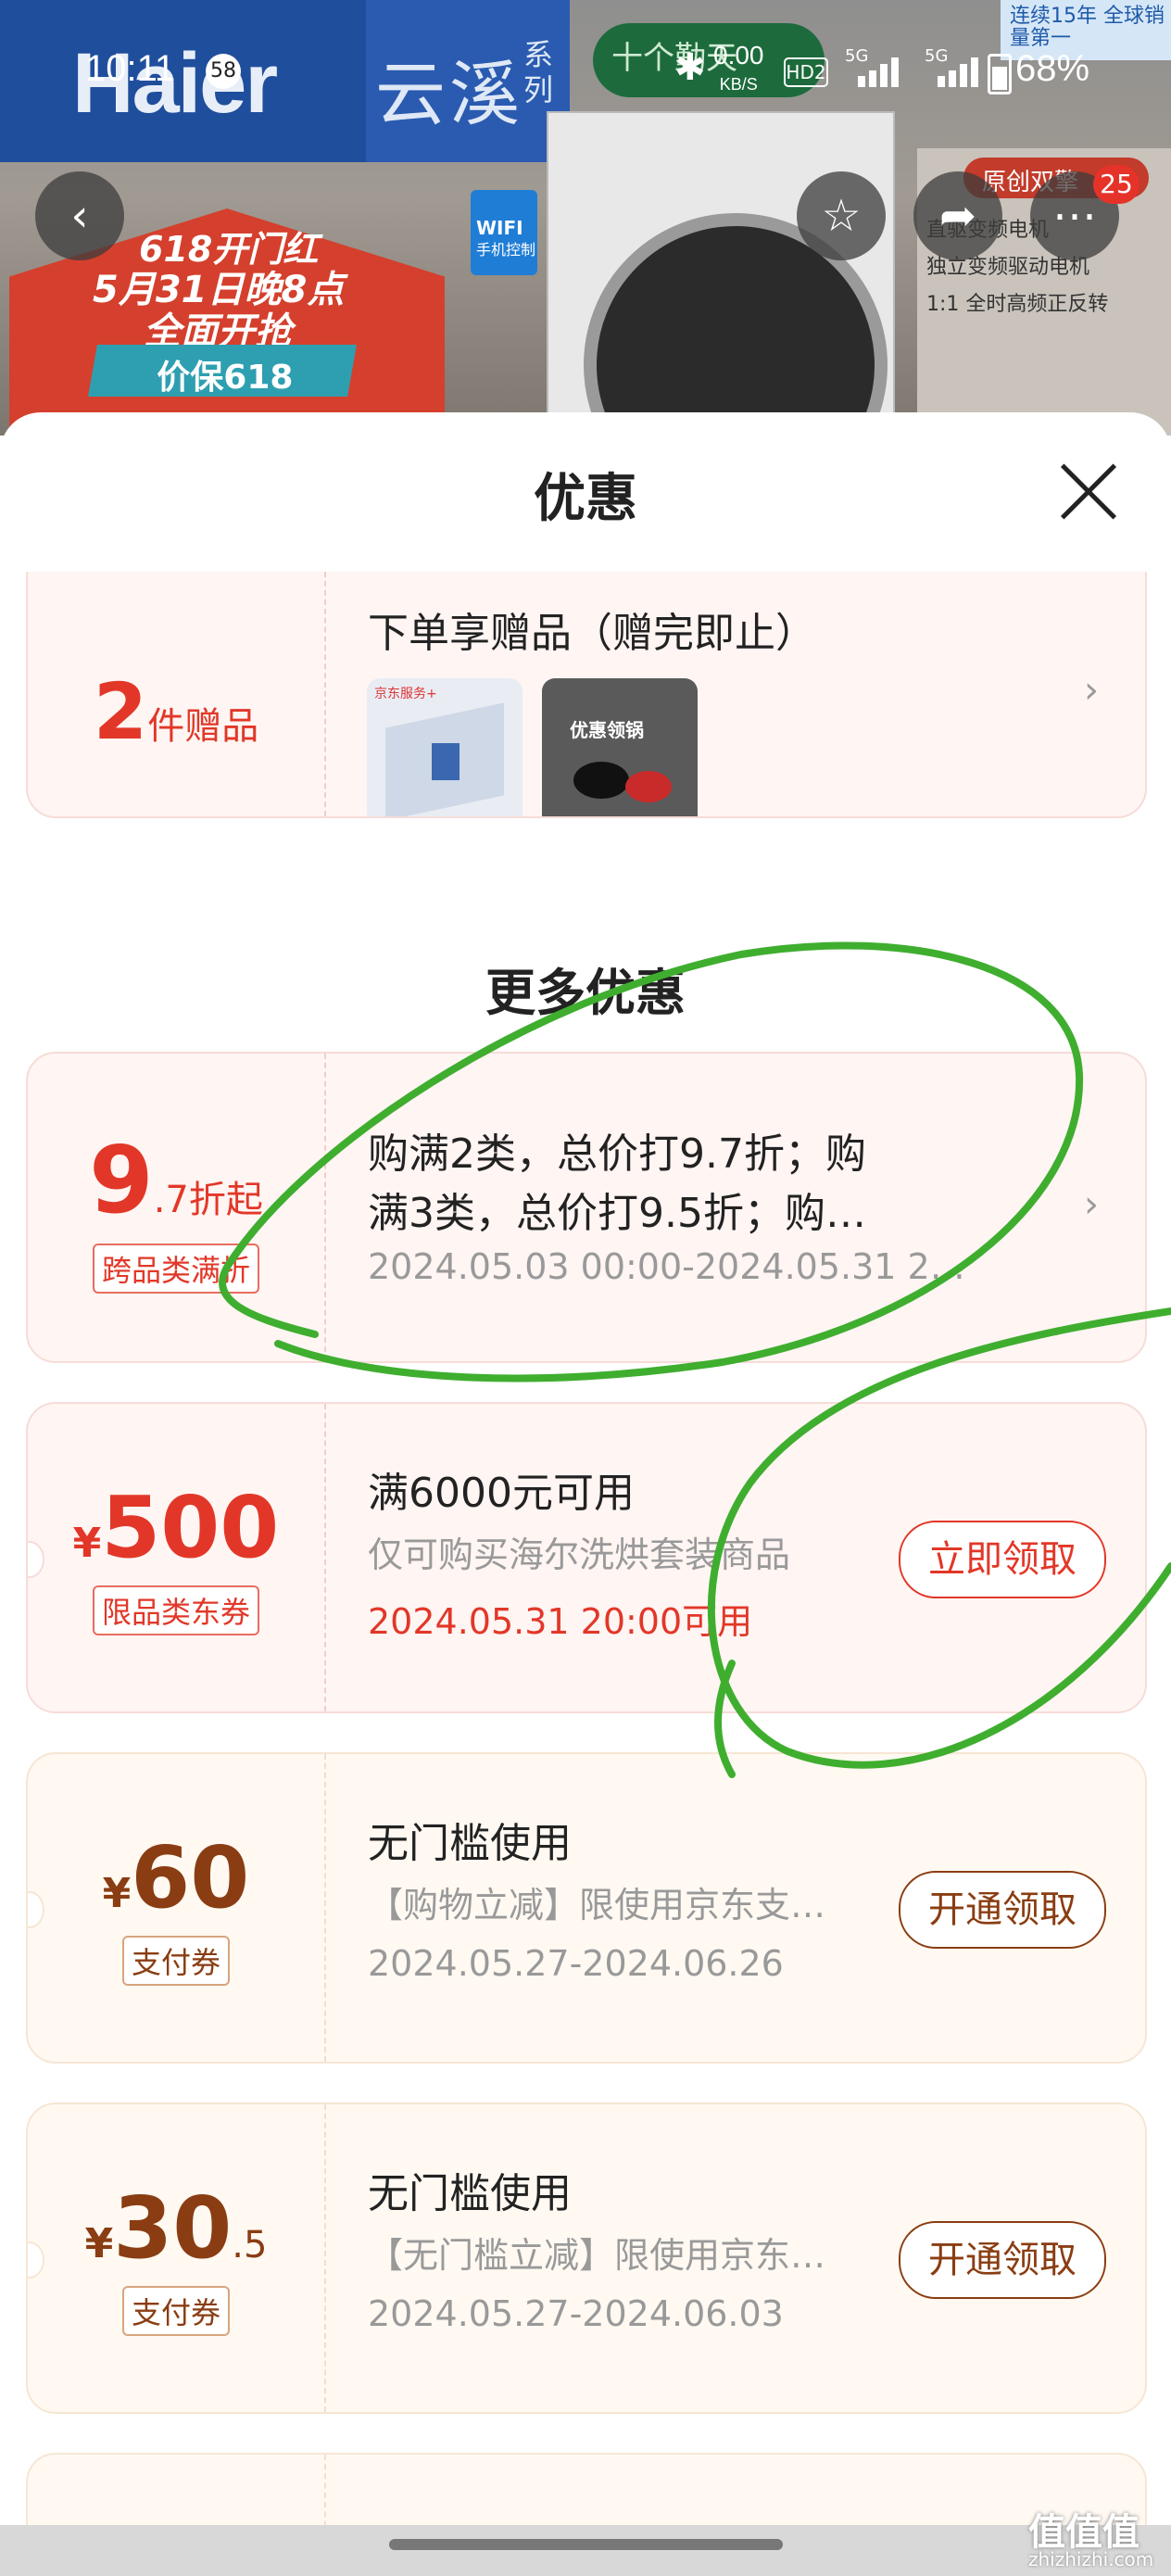 The width and height of the screenshot is (1171, 2576). Describe the element at coordinates (576, 2314) in the screenshot. I see `coupon-date: 2024.05.27-2024.06.03` at that location.